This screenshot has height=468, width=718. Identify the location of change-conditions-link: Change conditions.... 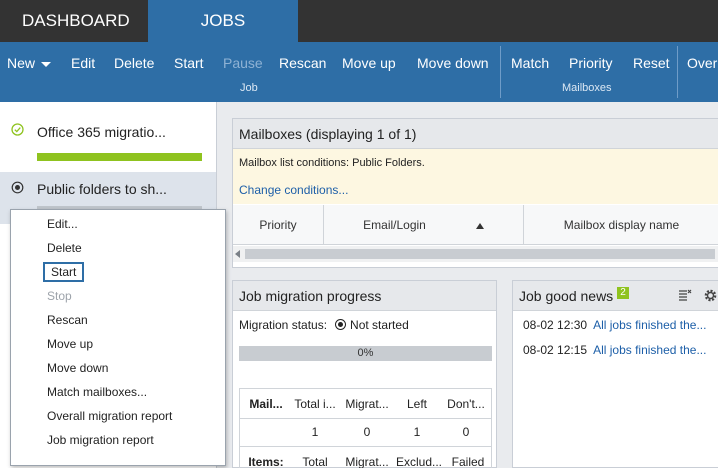
(293, 190).